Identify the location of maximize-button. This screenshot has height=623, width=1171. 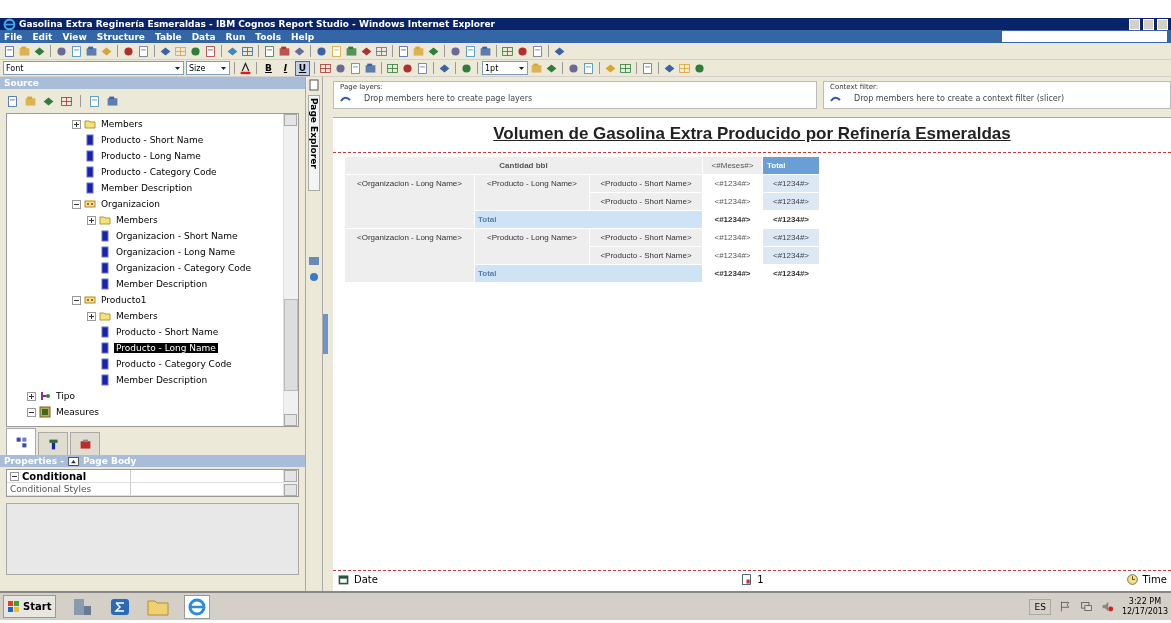
(1148, 24).